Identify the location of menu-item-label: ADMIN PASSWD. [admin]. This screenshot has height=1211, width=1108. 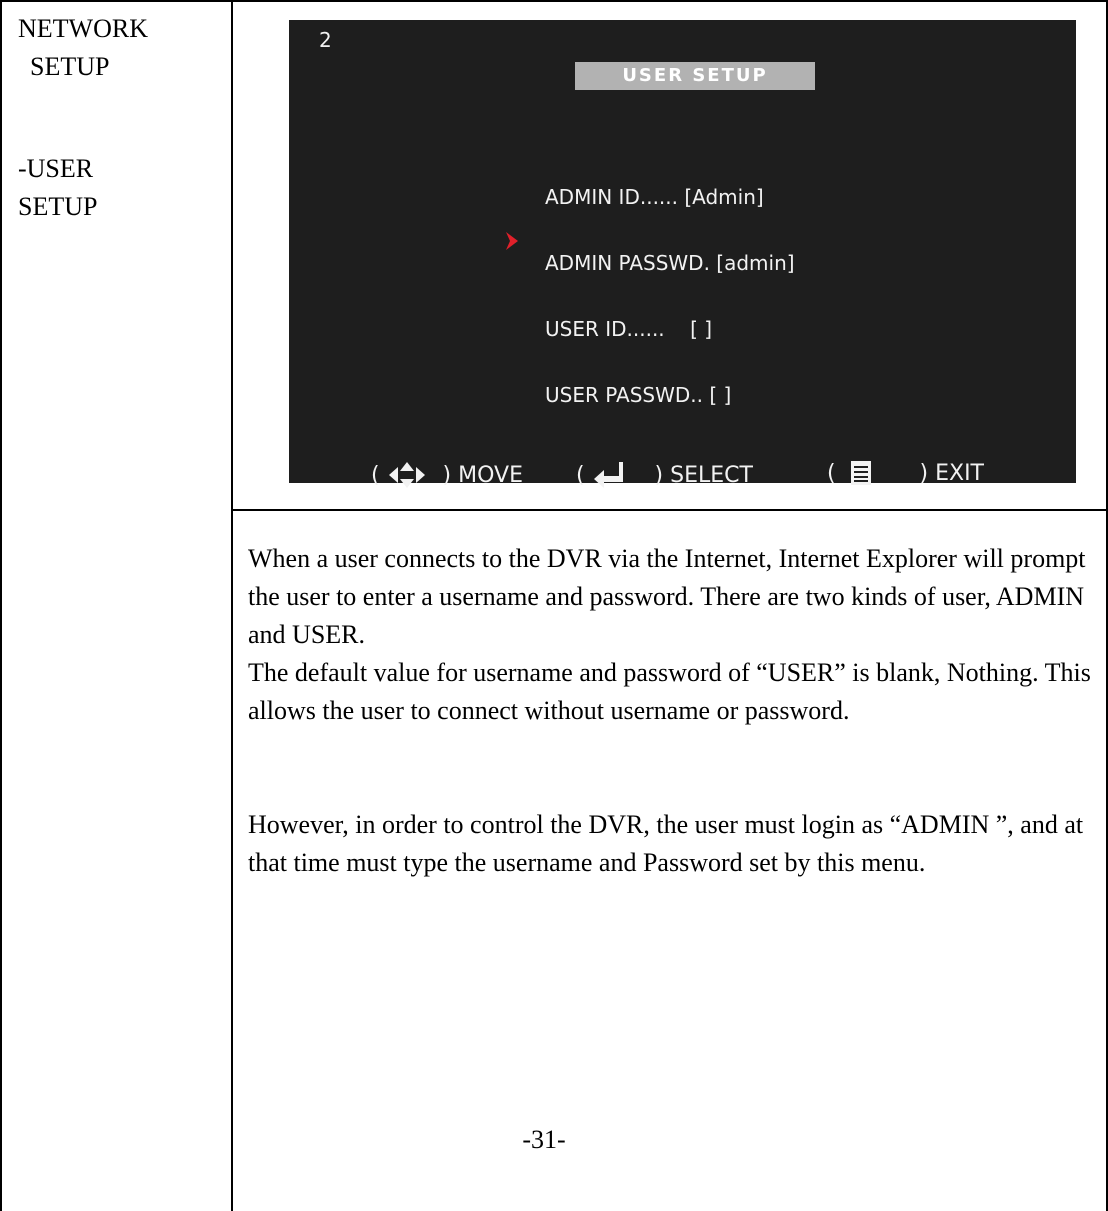
(670, 263).